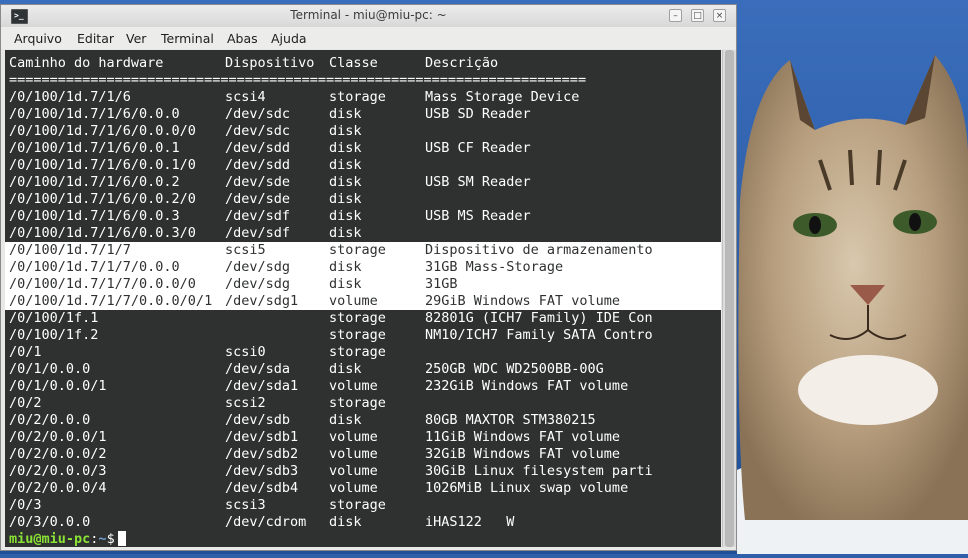 This screenshot has width=968, height=558. What do you see at coordinates (111, 301) in the screenshot?
I see `cell-hardware-path: /0/100/1d.7/1/7/0.0.0/0/1` at bounding box center [111, 301].